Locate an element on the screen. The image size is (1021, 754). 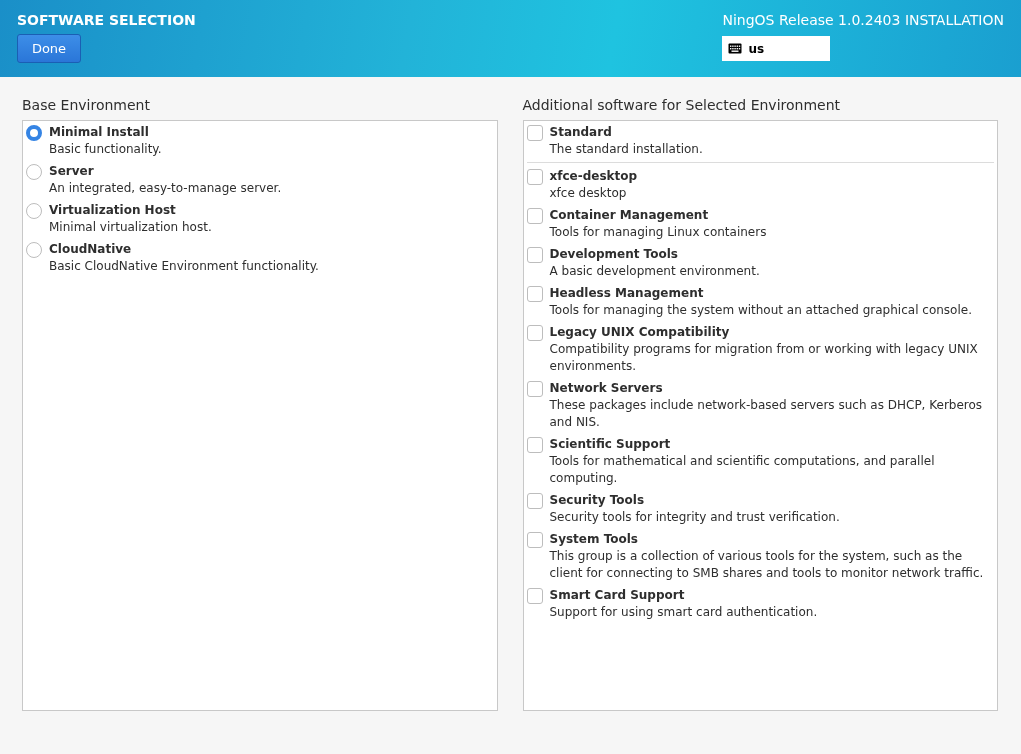
section-heading: Additional software for Selected Environment is located at coordinates (682, 105).